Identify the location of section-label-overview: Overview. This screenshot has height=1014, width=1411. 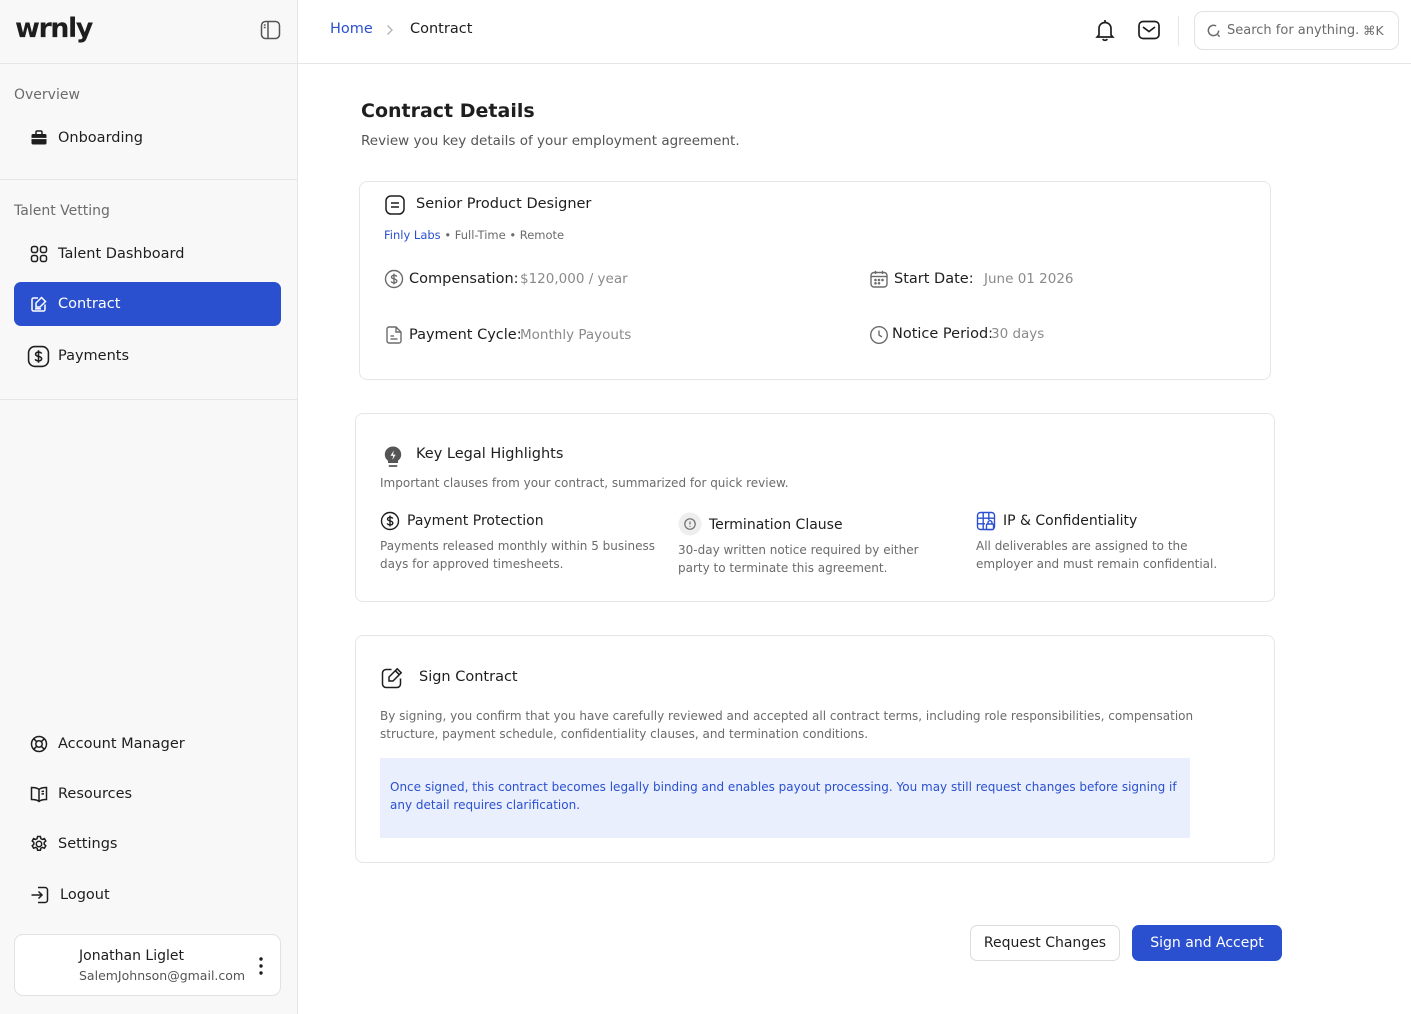
(47, 95).